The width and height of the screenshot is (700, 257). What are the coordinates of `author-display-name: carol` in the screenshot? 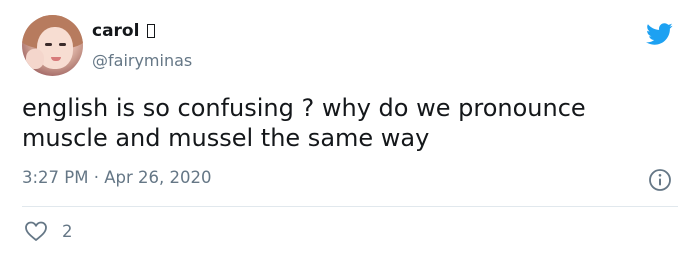 It's located at (115, 31).